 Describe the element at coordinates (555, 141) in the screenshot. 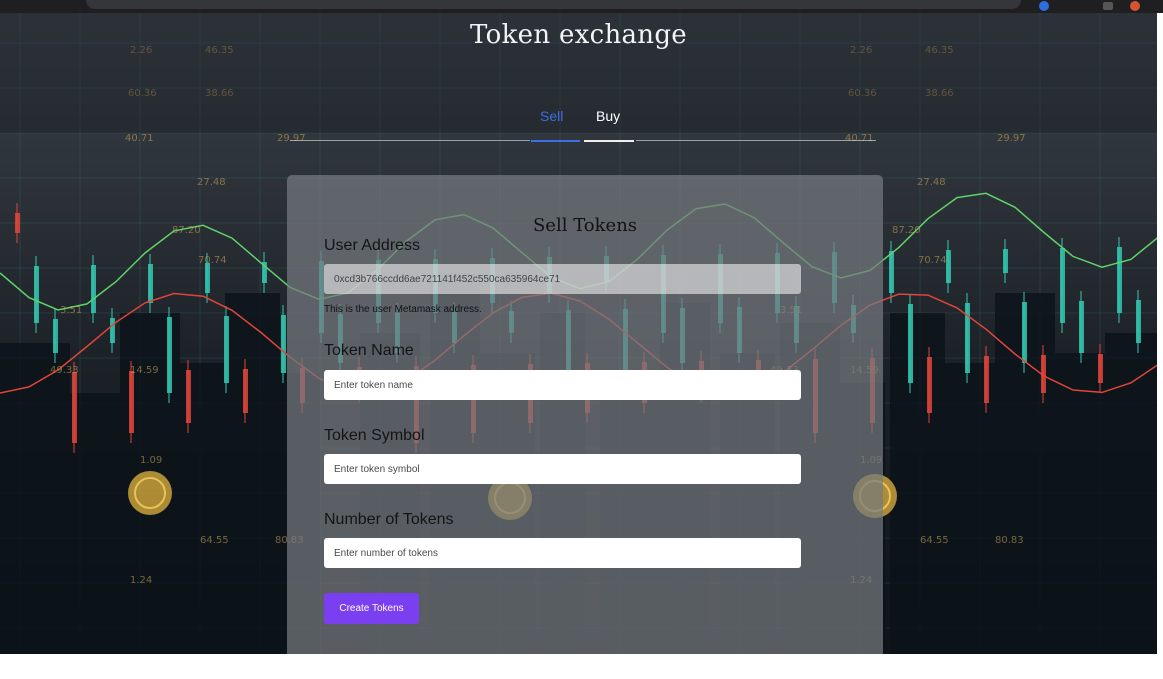

I see `tab-sell-indicator` at that location.